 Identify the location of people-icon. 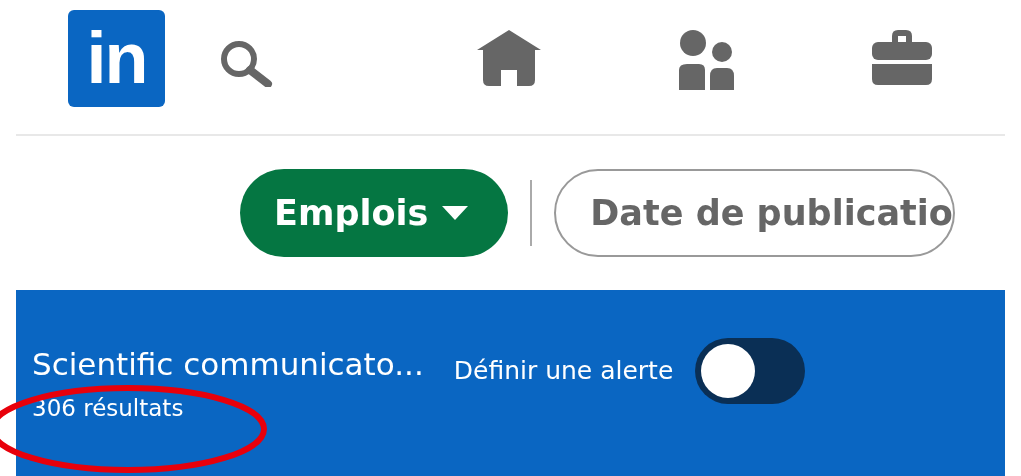
(707, 60).